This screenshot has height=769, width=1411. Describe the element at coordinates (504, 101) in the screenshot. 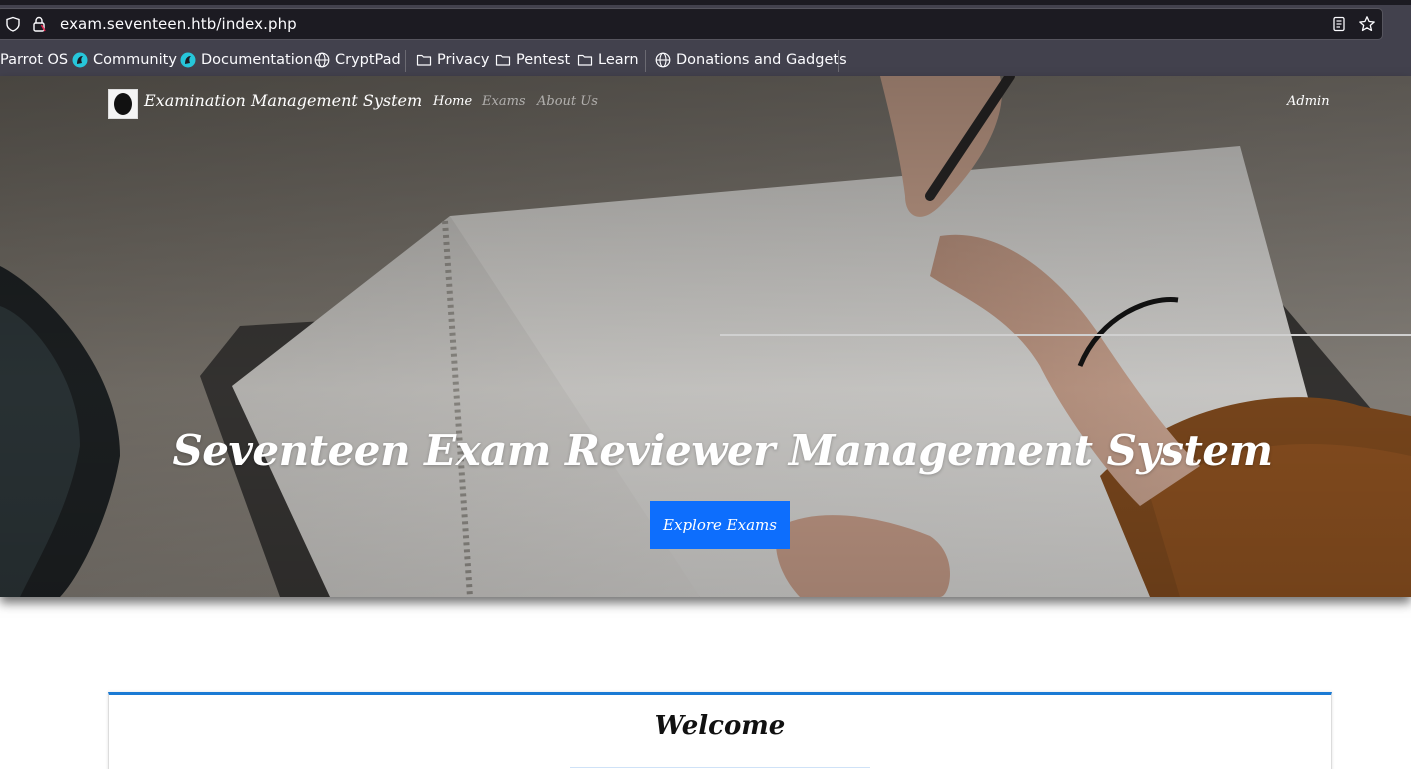

I see `nav-link-exams: Exams` at that location.